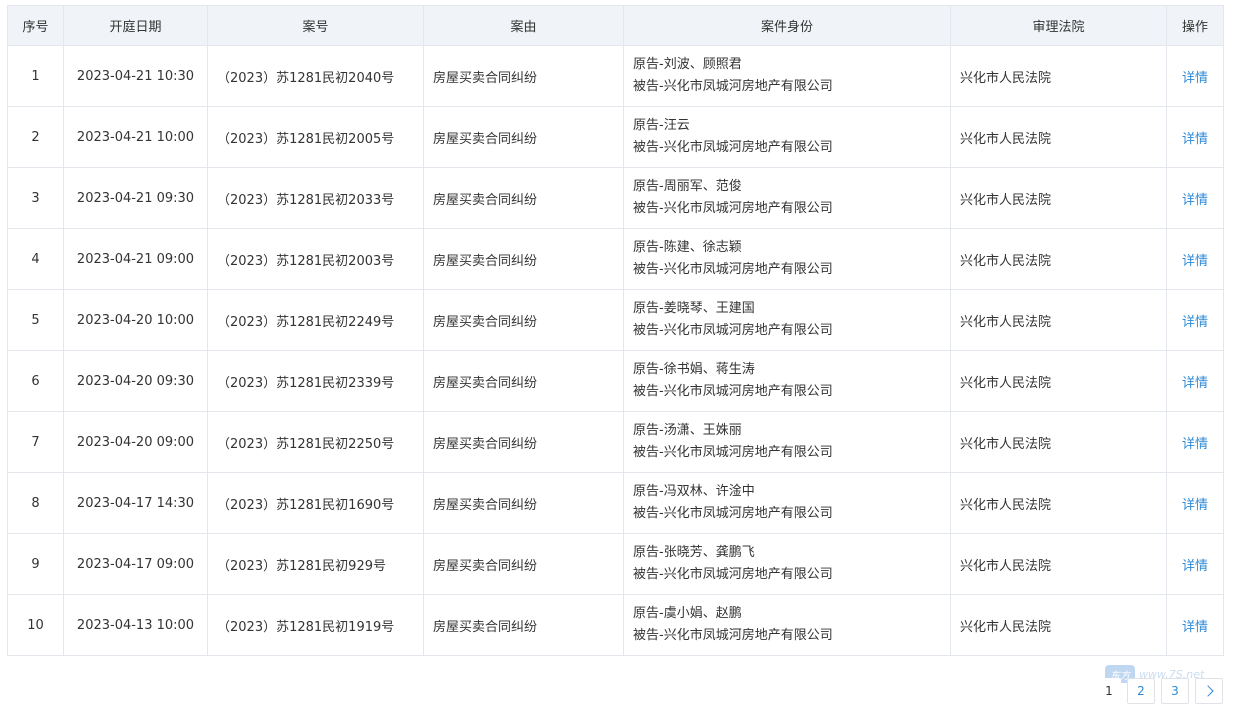  Describe the element at coordinates (315, 503) in the screenshot. I see `cell-case-number: （2023）苏1281民初1690号` at that location.